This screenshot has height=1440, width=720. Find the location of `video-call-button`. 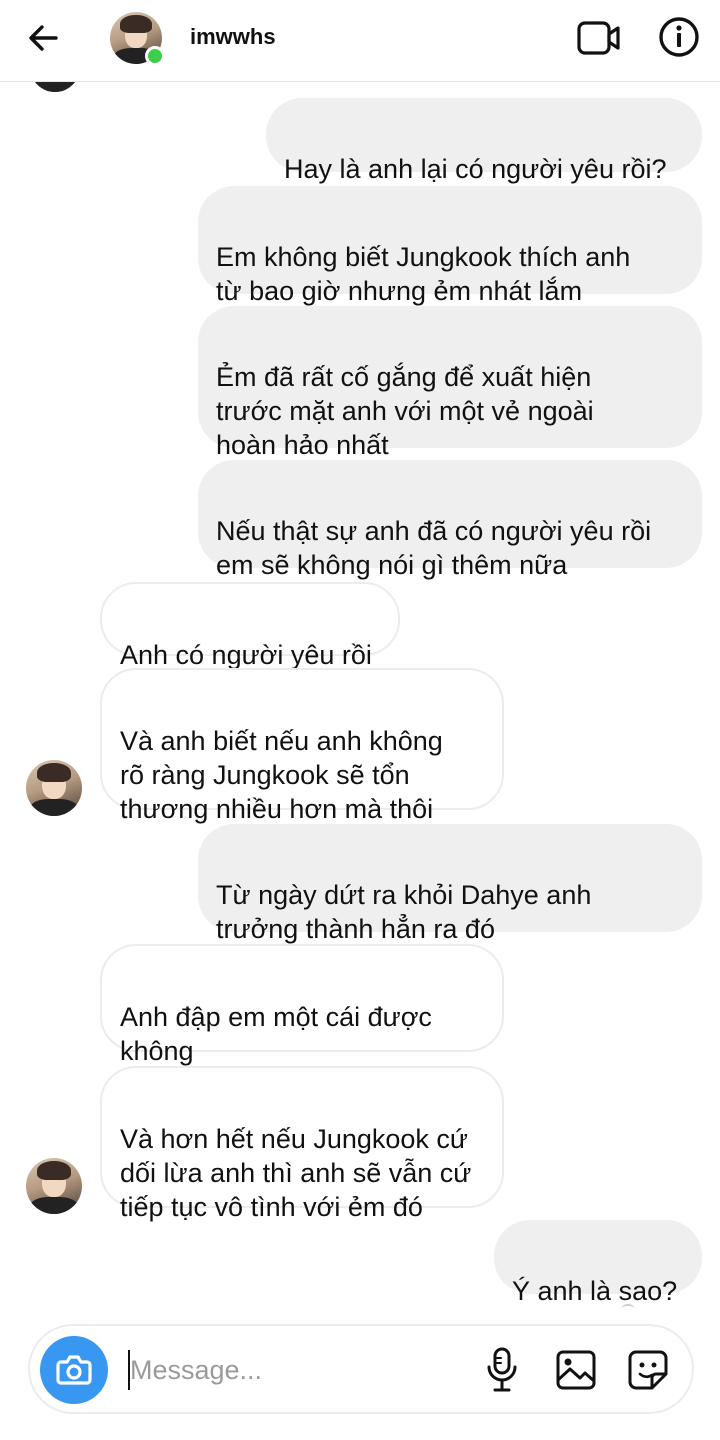

video-call-button is located at coordinates (599, 38).